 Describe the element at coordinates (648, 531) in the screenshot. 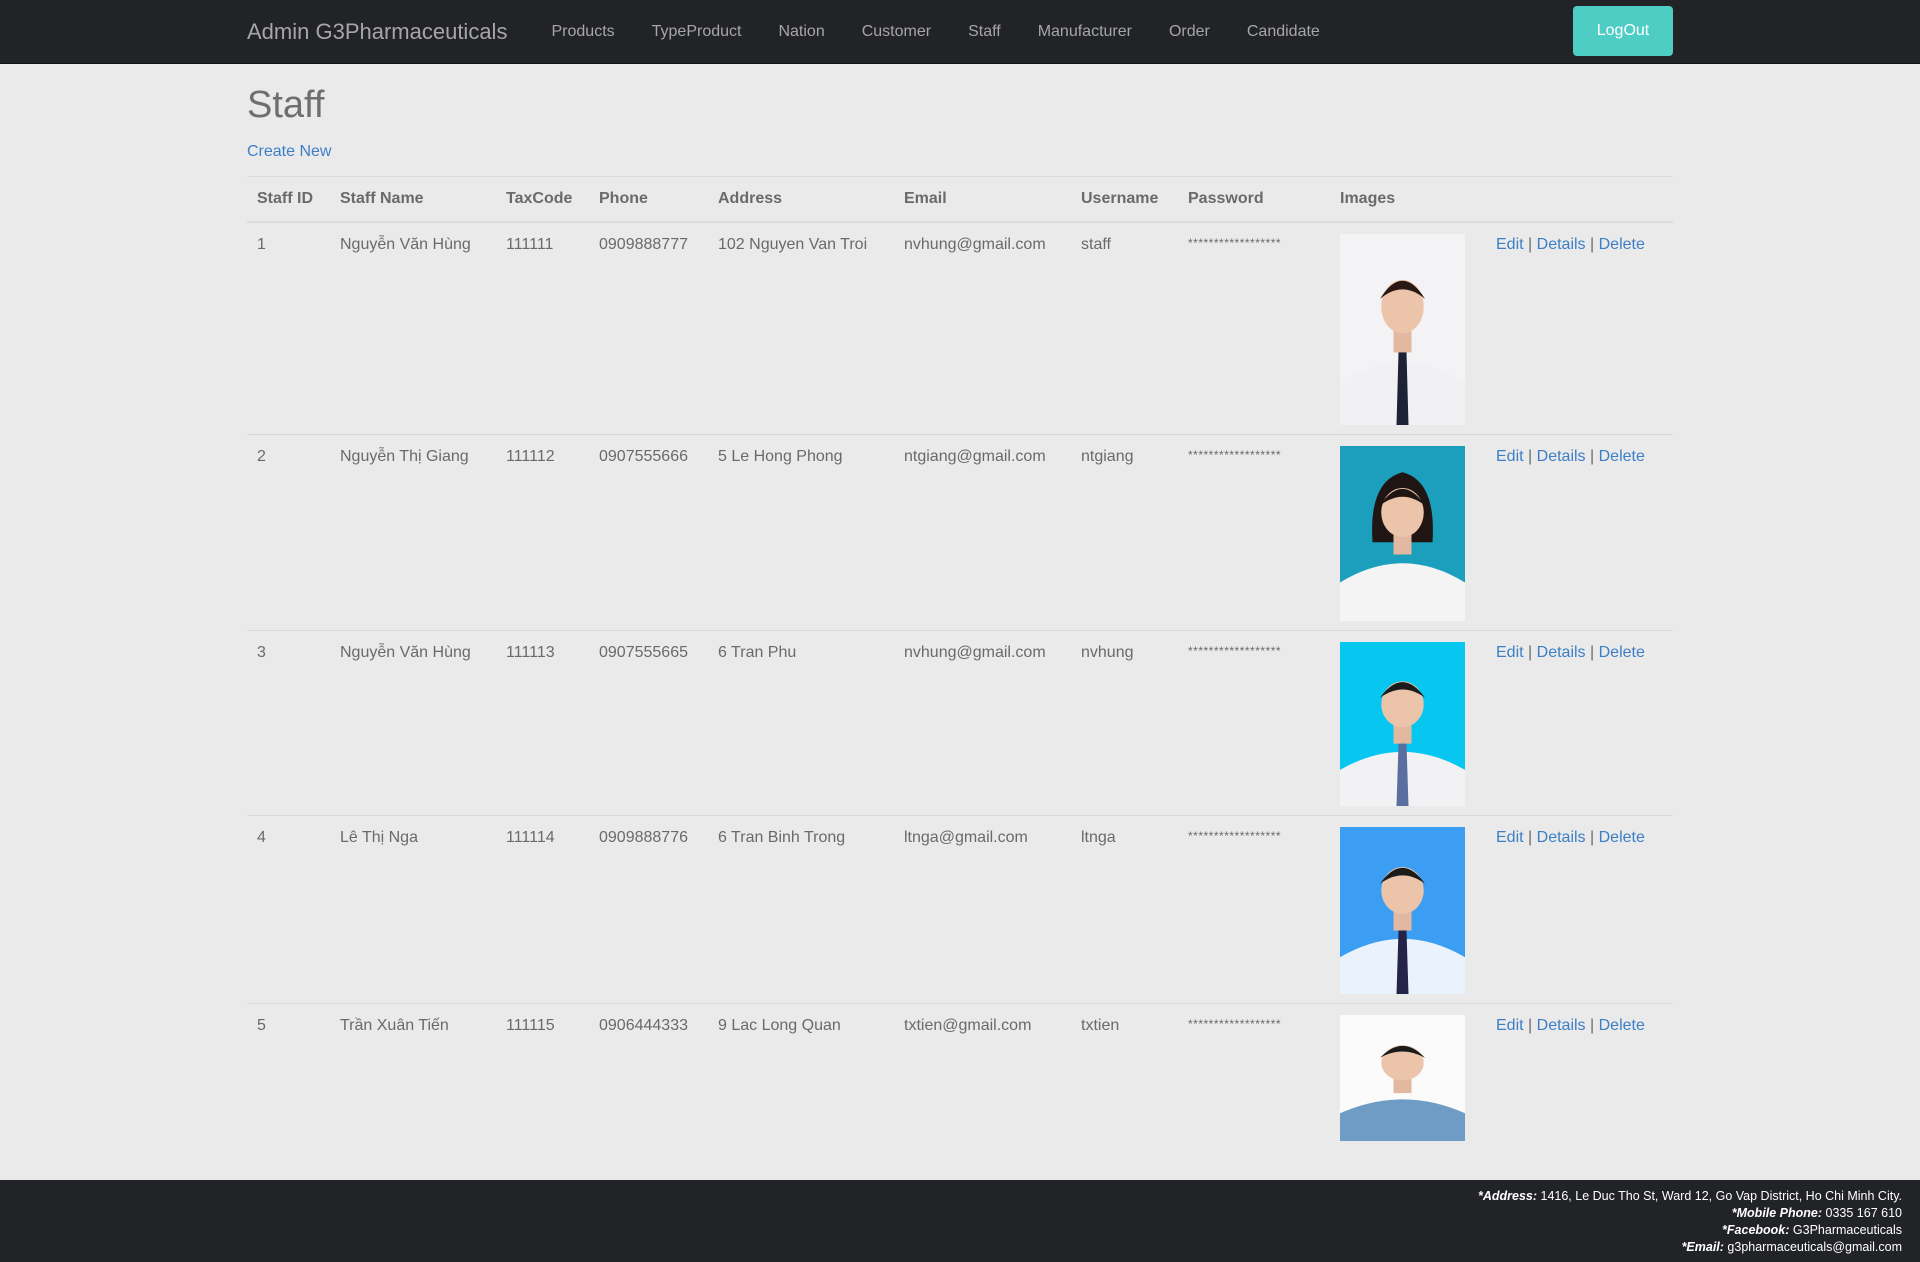

I see `phone-cell: 0907555666` at that location.